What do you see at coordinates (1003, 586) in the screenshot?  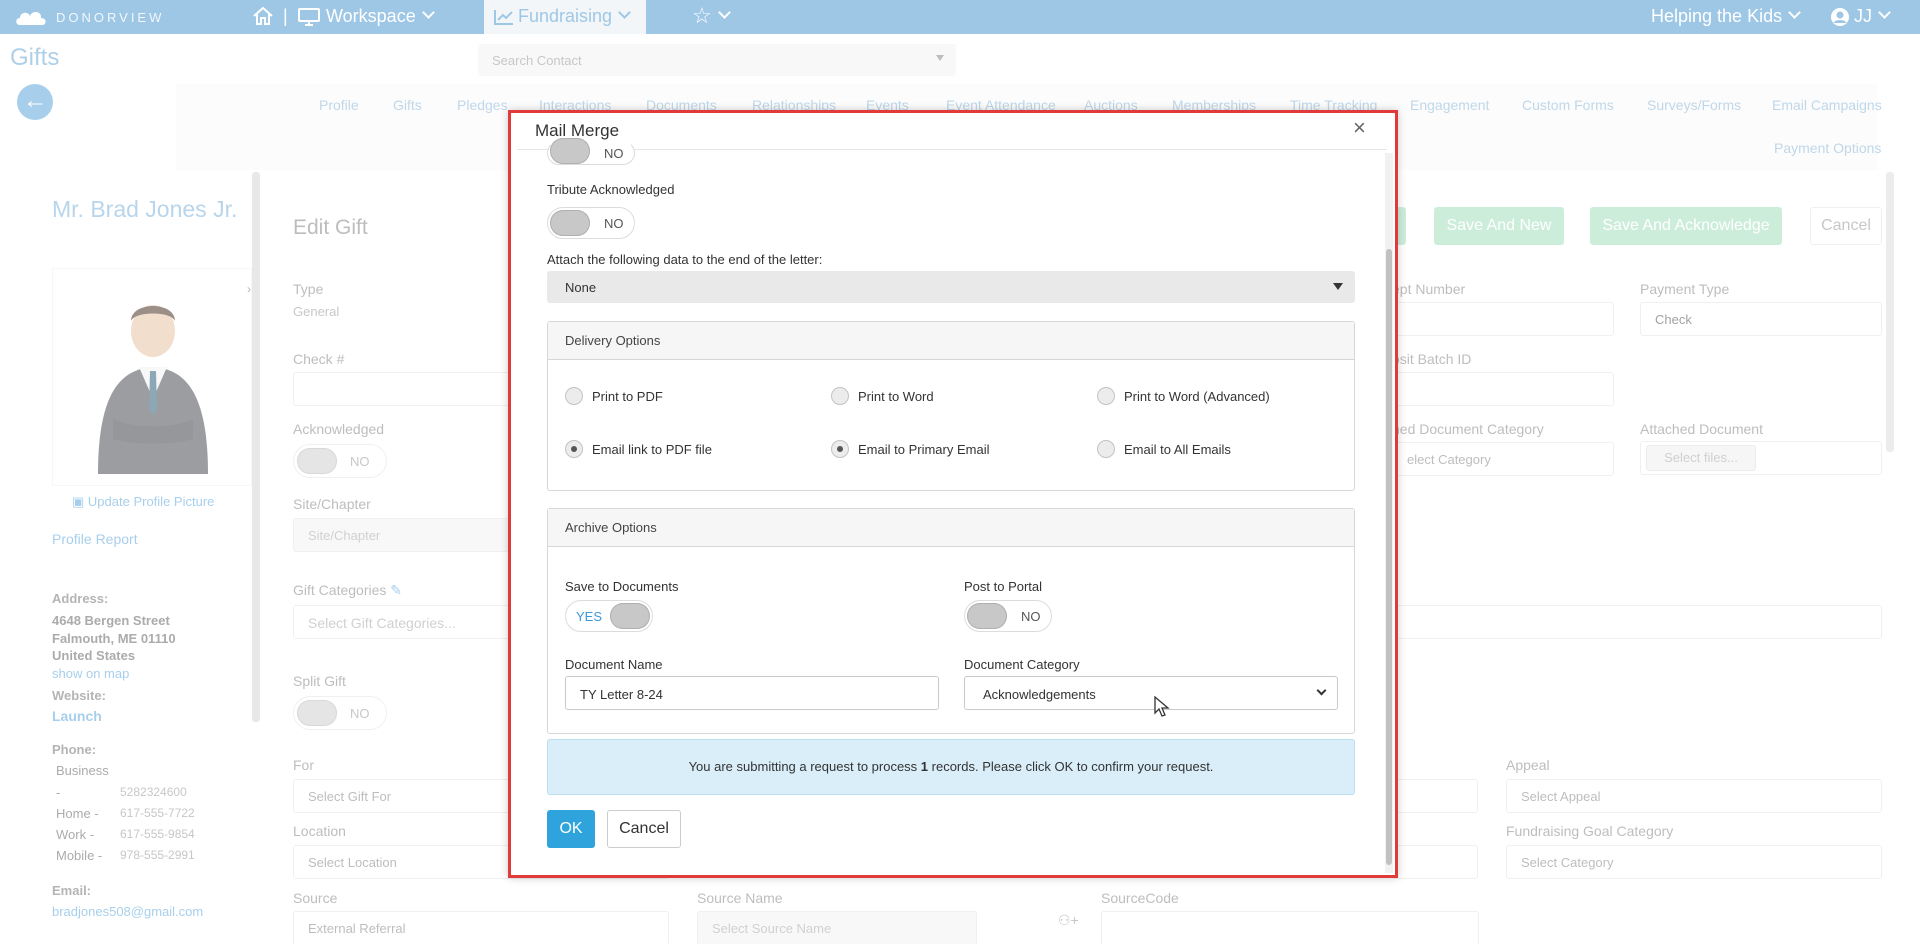 I see `post-to-portal-label: Post to Portal` at bounding box center [1003, 586].